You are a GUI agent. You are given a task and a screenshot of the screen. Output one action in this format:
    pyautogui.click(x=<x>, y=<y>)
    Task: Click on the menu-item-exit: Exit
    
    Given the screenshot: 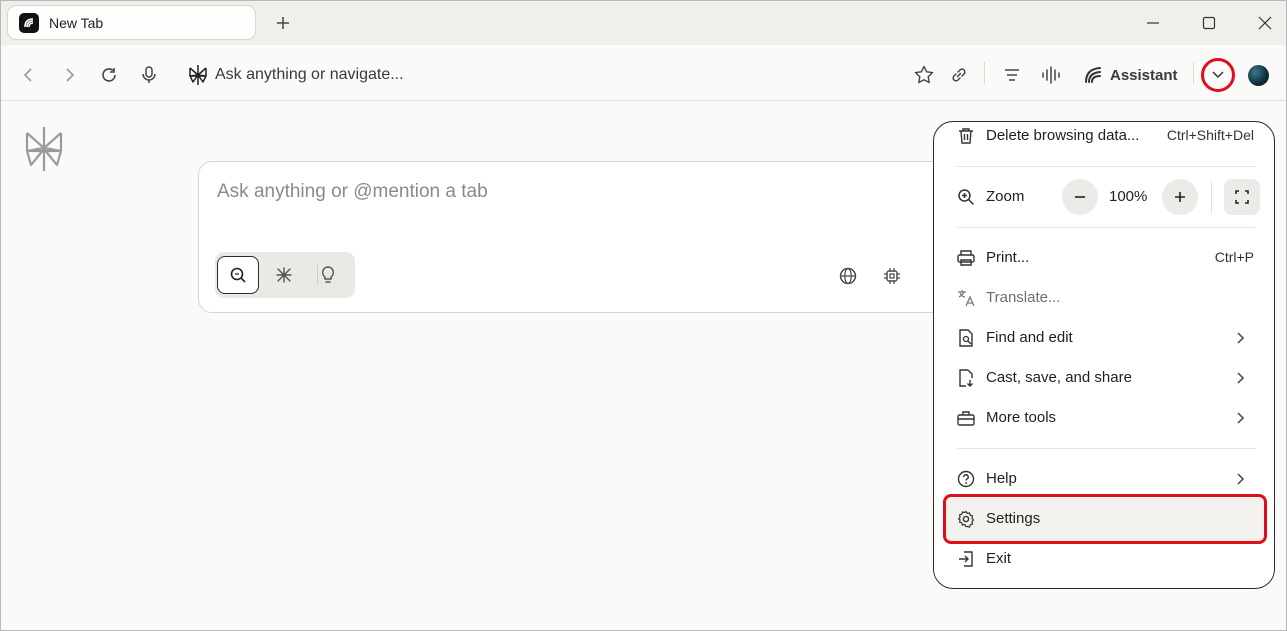 What is the action you would take?
    pyautogui.click(x=1104, y=559)
    